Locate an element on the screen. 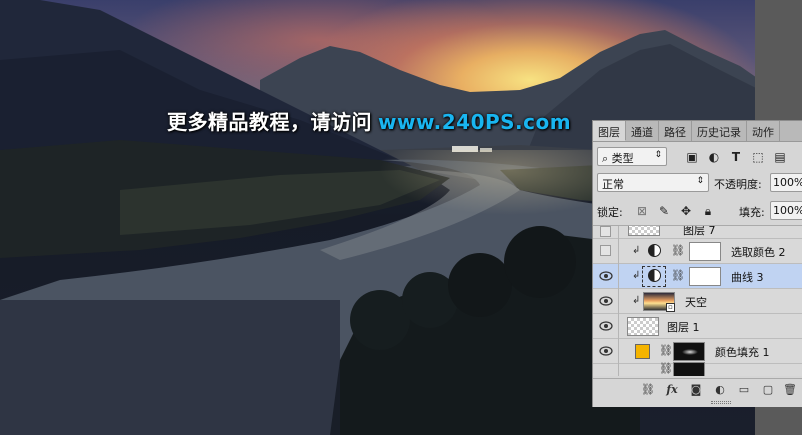 This screenshot has height=435, width=802. lock-move-icon: ✥ is located at coordinates (686, 211).